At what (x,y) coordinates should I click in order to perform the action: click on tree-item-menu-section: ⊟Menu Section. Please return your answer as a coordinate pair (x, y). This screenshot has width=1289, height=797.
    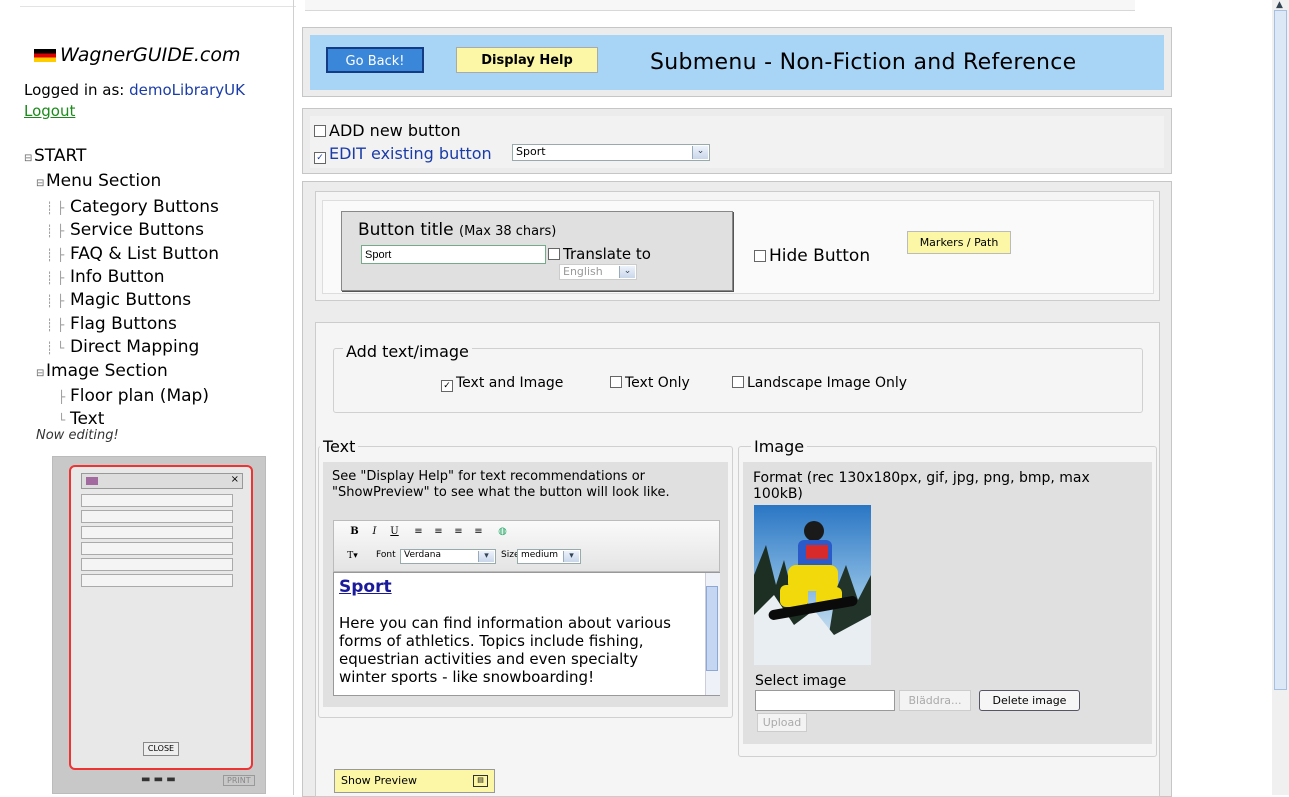
    Looking at the image, I should click on (121, 182).